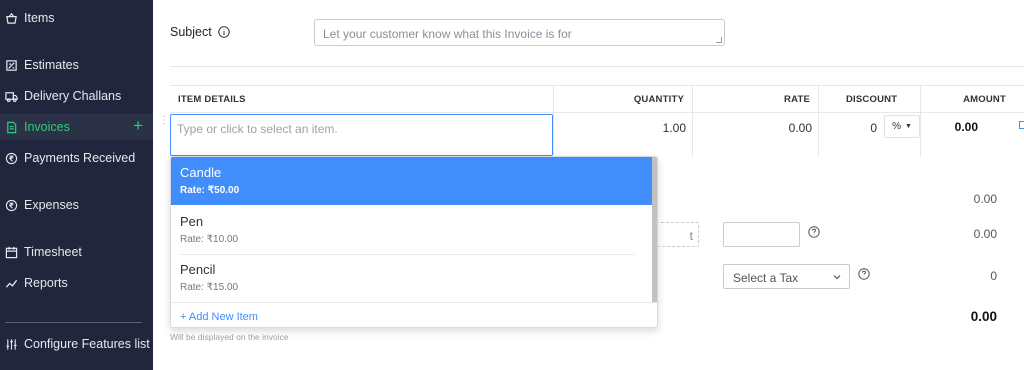 This screenshot has width=1024, height=370. I want to click on calendar-icon, so click(11, 252).